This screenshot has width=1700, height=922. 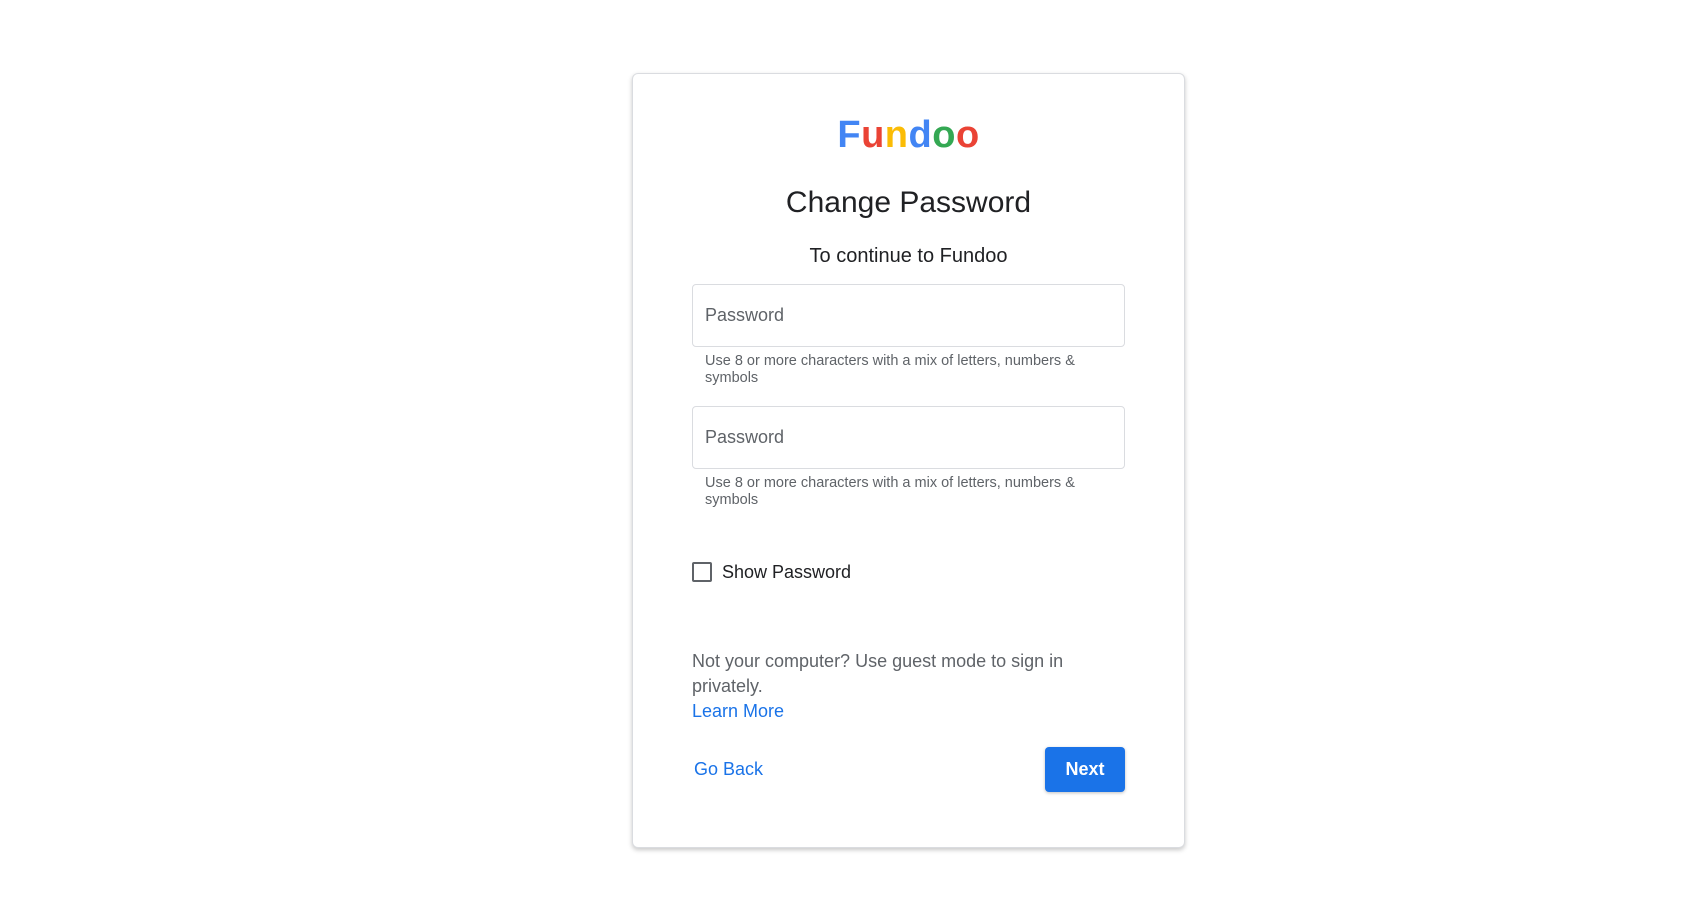 What do you see at coordinates (787, 571) in the screenshot?
I see `show-password-label: Show Password` at bounding box center [787, 571].